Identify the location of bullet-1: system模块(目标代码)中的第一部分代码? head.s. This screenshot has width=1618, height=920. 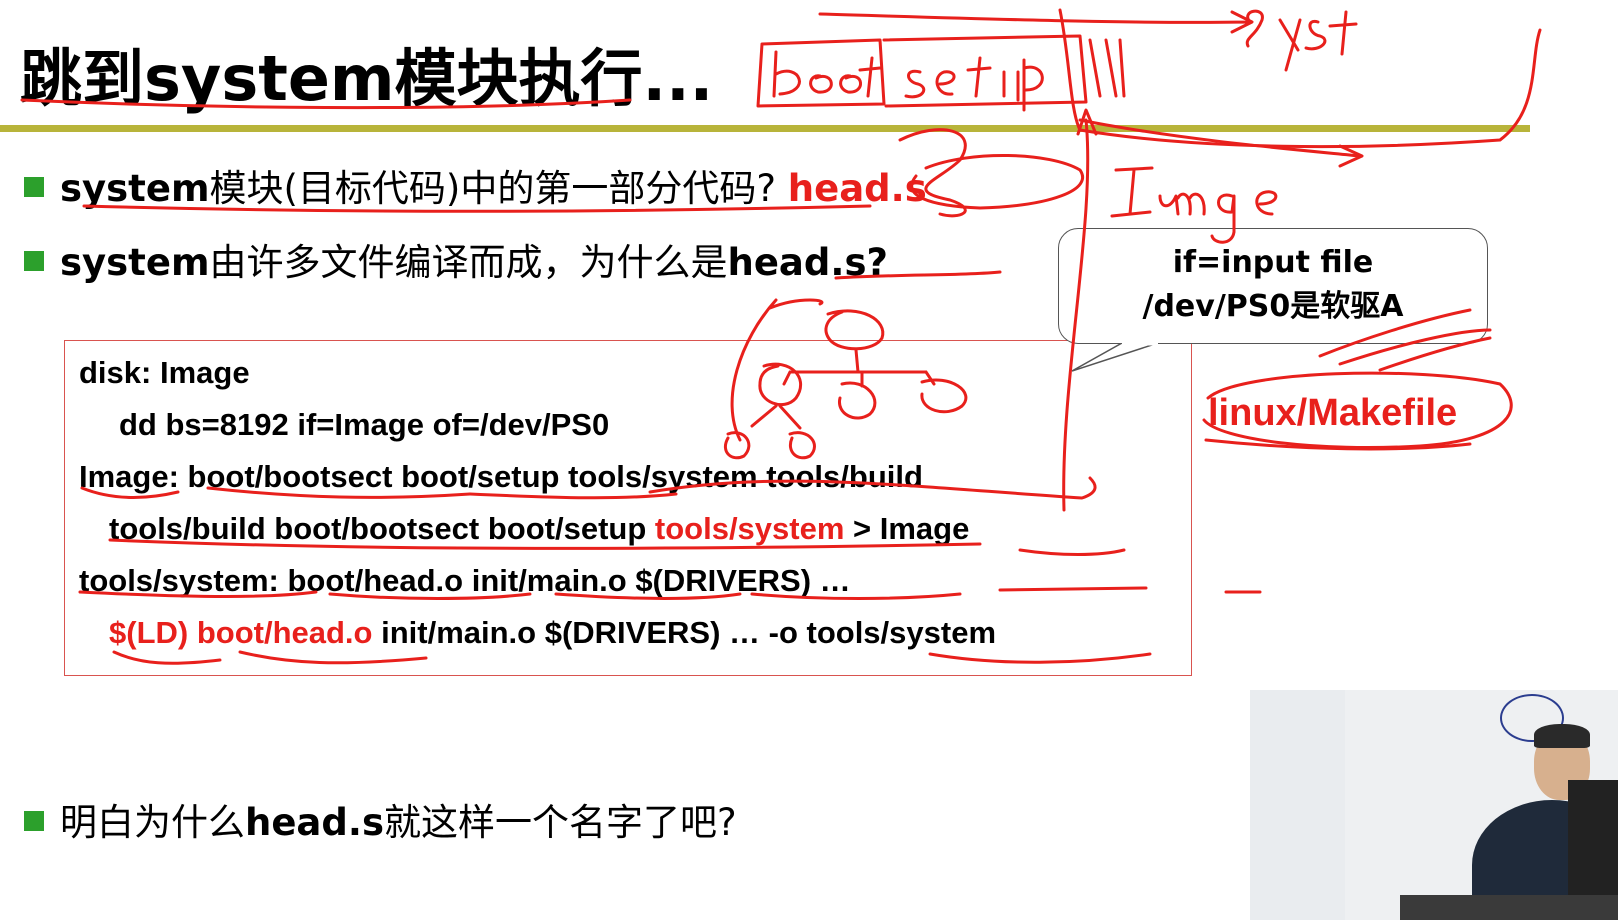
(475, 185).